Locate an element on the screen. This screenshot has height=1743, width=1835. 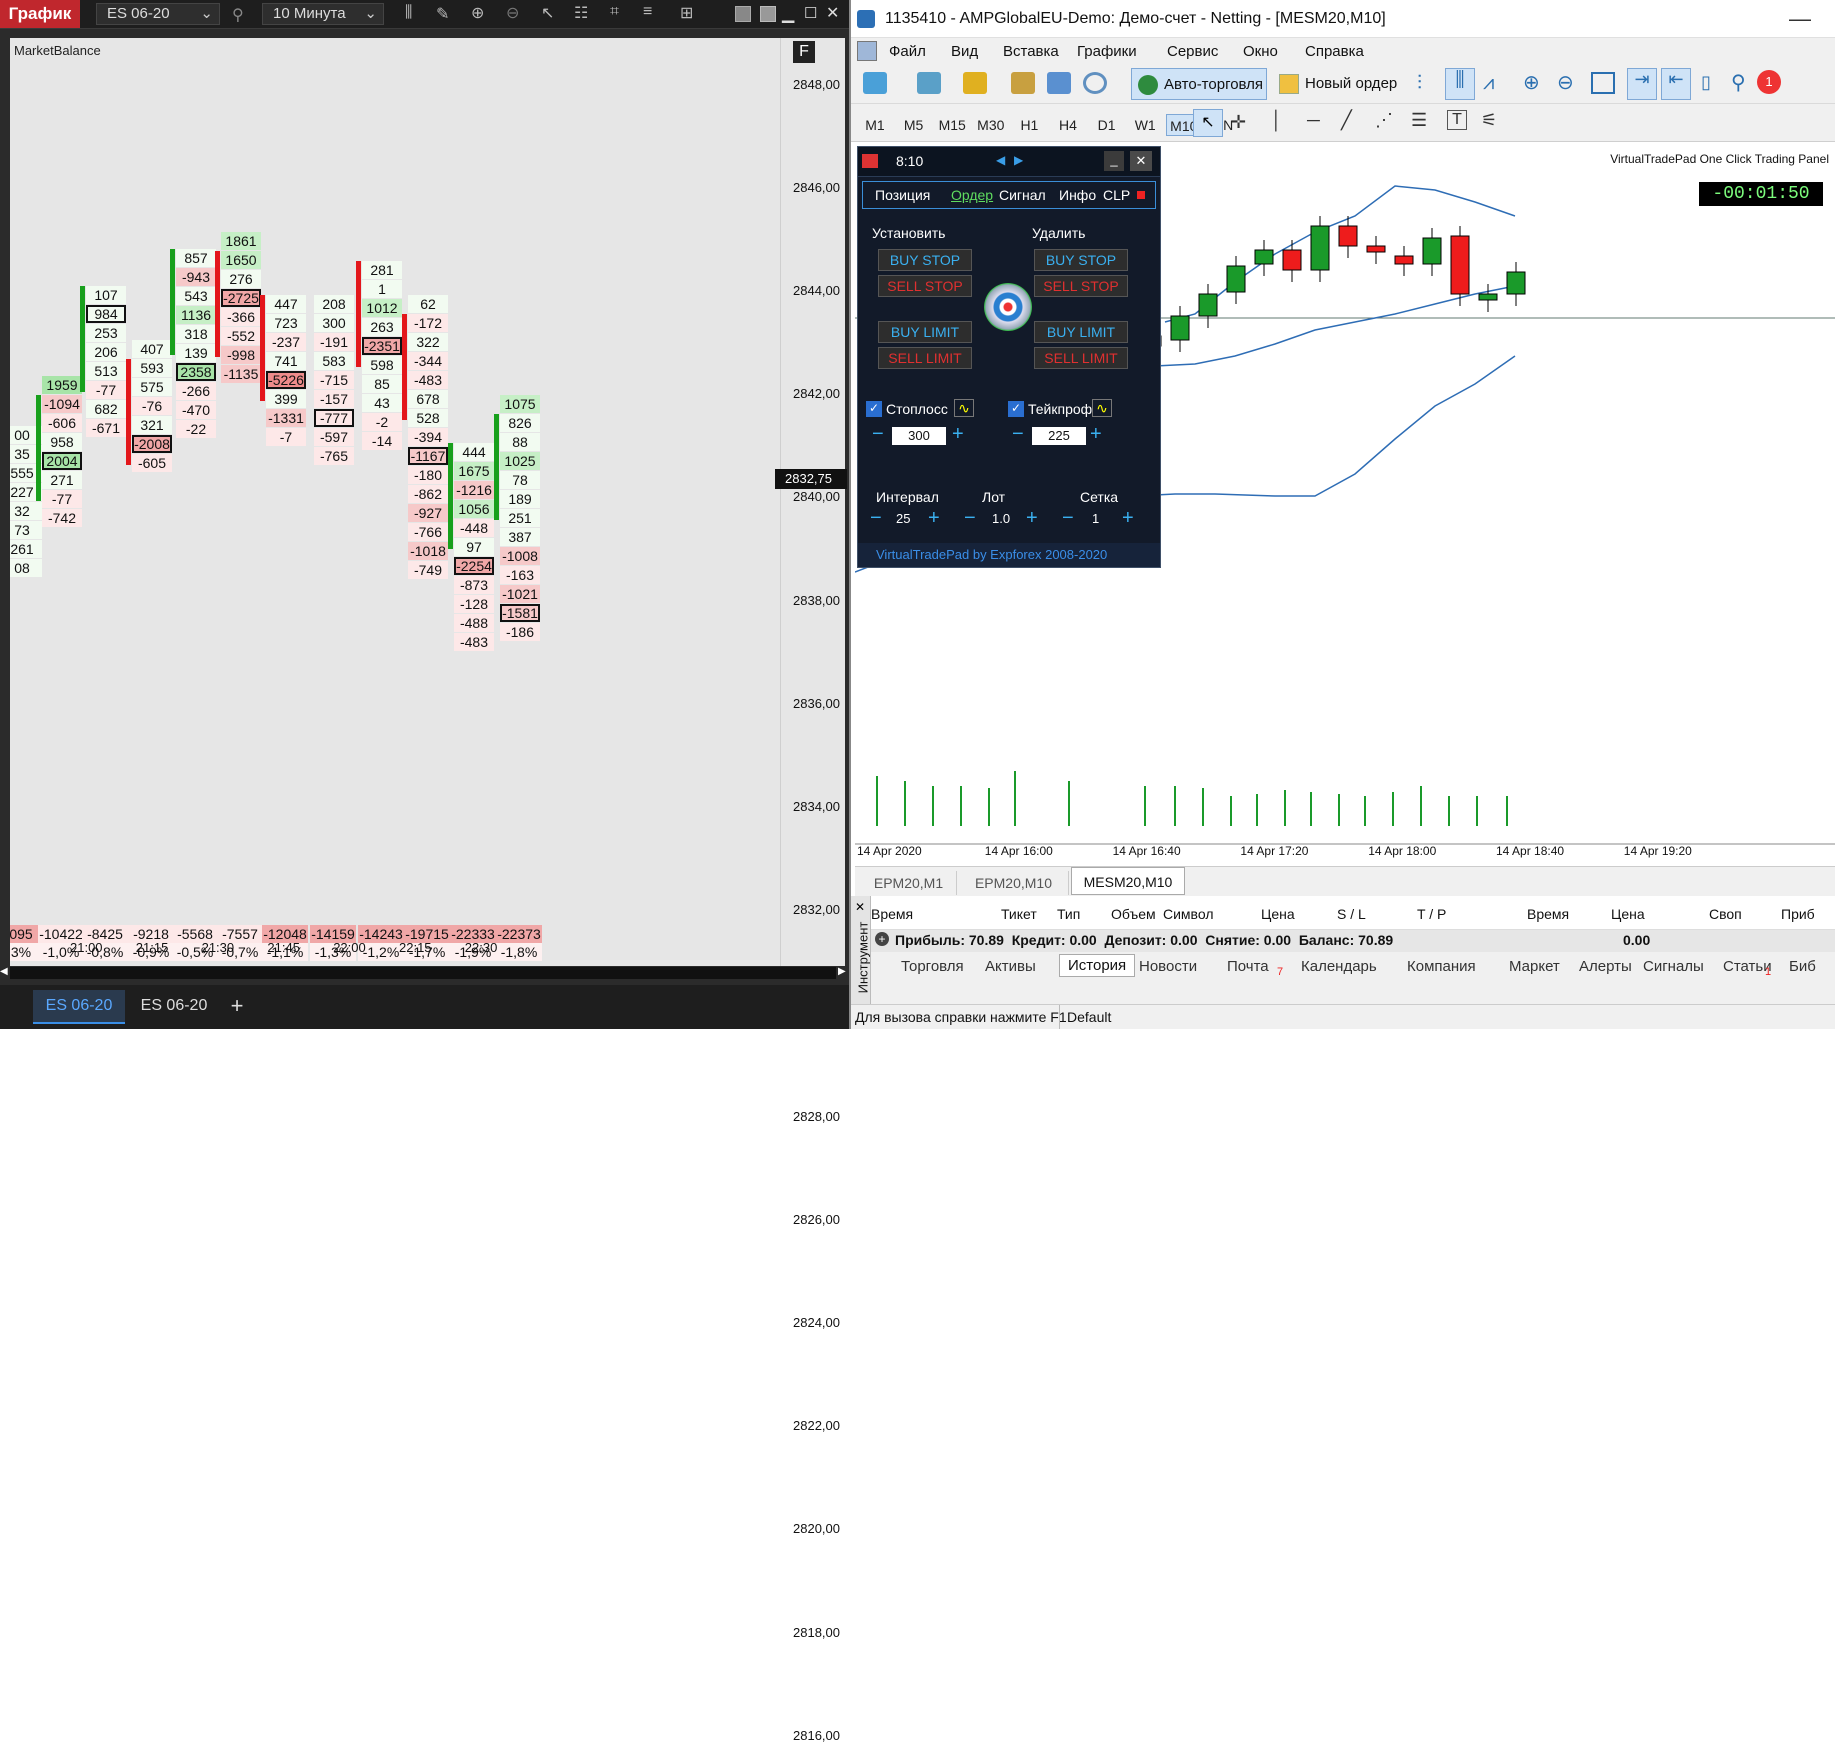
lot-plus-button: + is located at coordinates (1032, 518).